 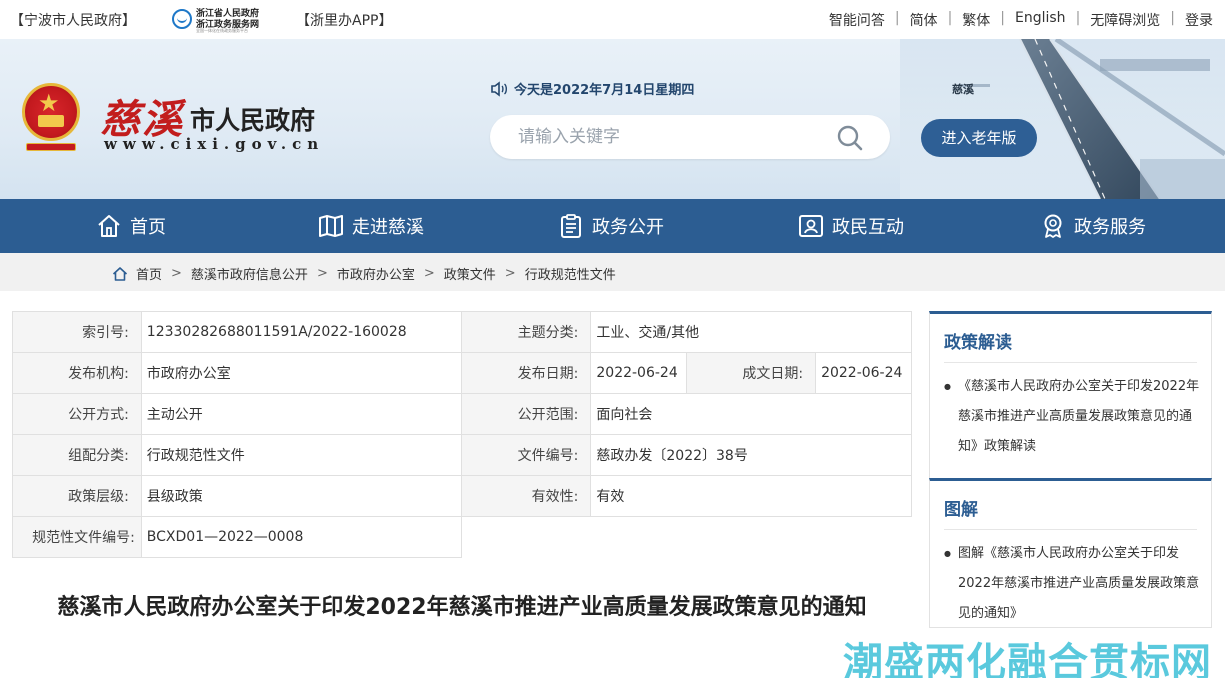 What do you see at coordinates (751, 332) in the screenshot?
I see `topic-value: 工业、交通/其他` at bounding box center [751, 332].